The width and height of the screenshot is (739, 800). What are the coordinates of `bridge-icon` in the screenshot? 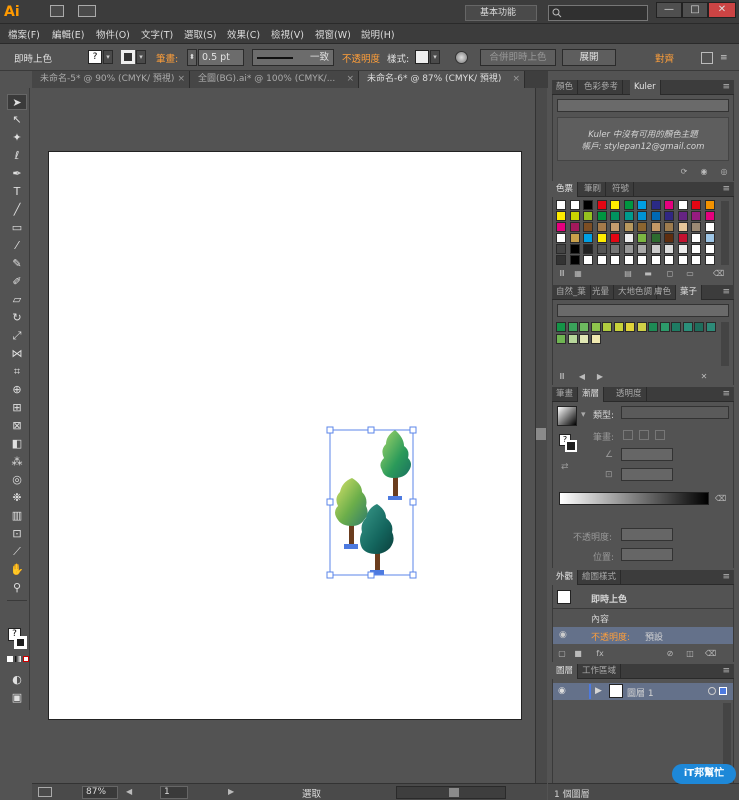 It's located at (57, 11).